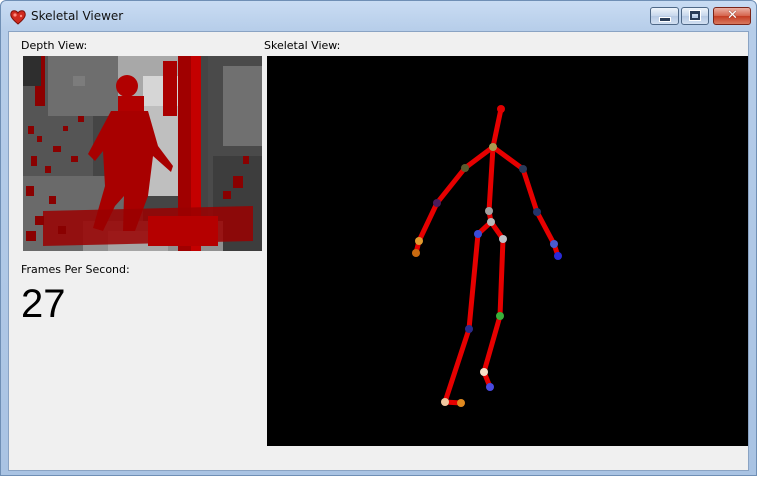 This screenshot has height=478, width=759. Describe the element at coordinates (54, 45) in the screenshot. I see `depth-view-label: Depth View:` at that location.